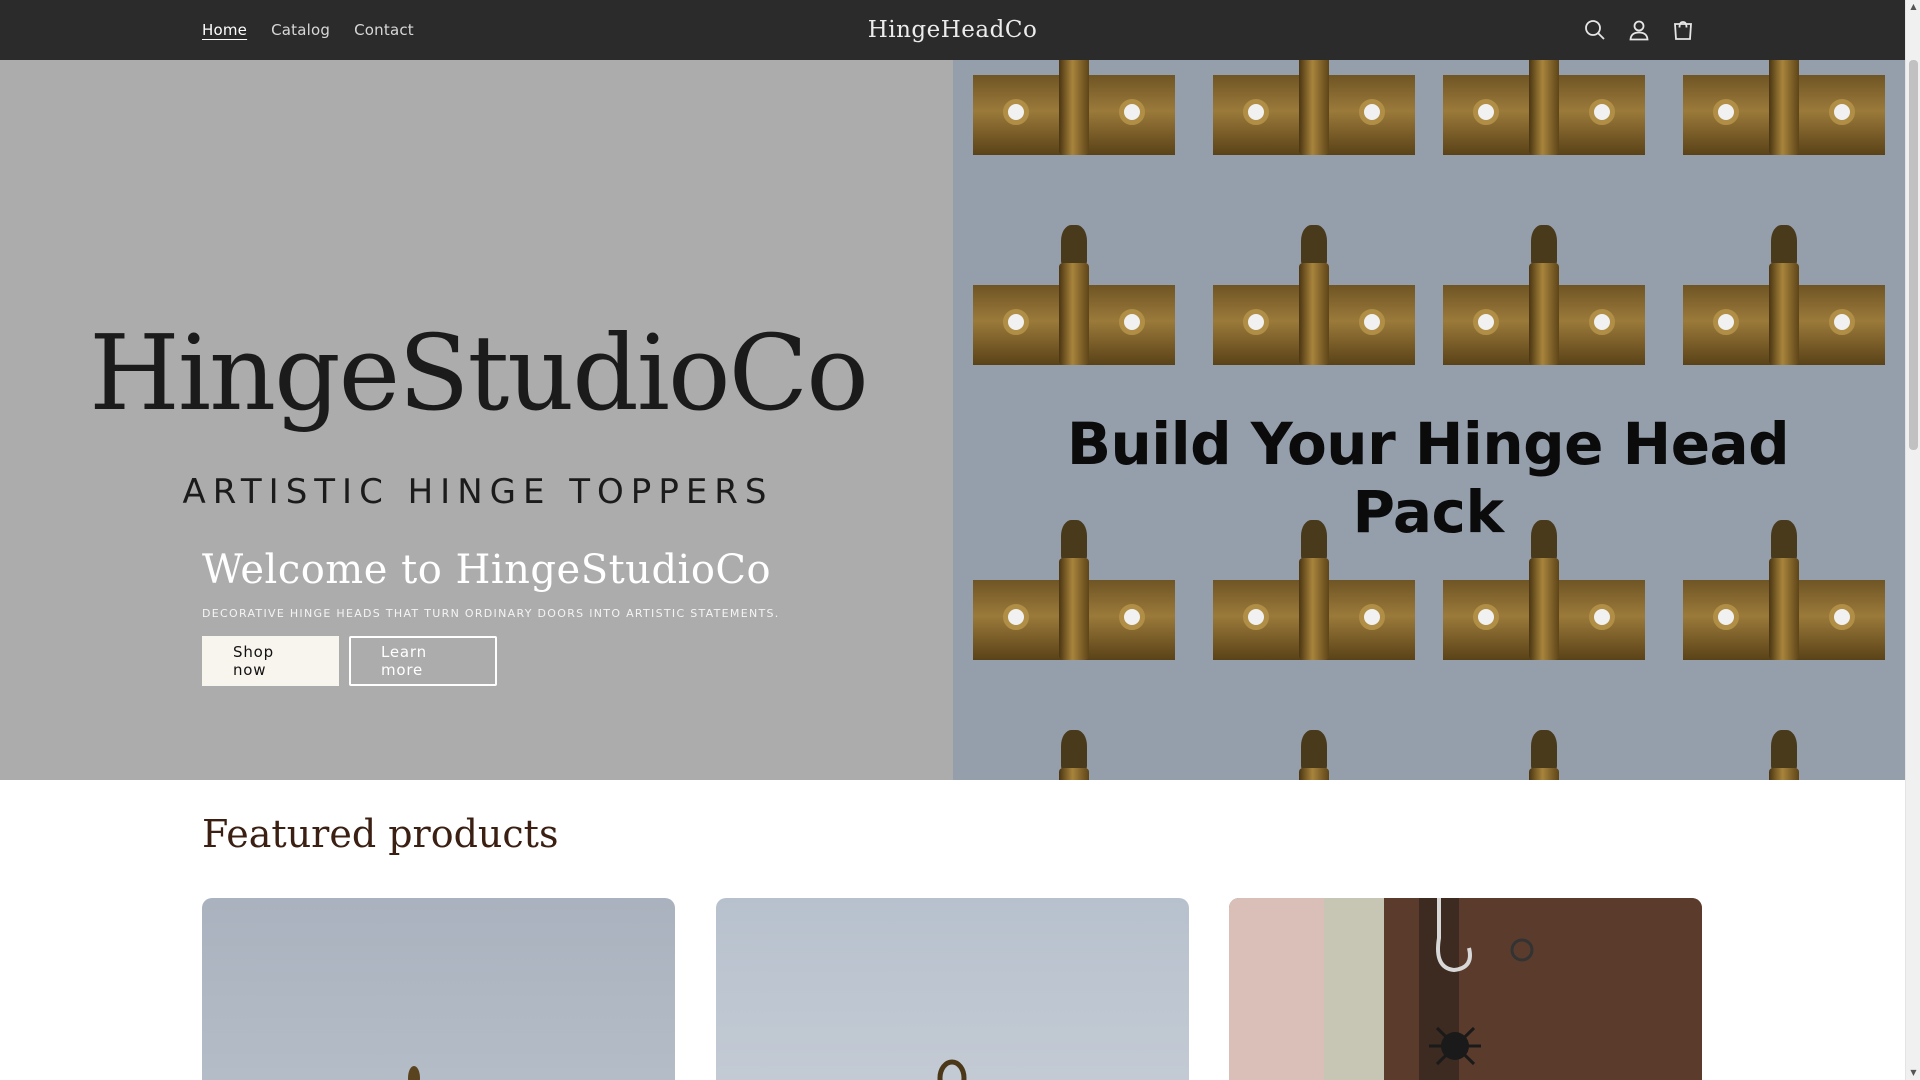 The width and height of the screenshot is (1920, 1080). Describe the element at coordinates (384, 30) in the screenshot. I see `nav-contact-link: Contact` at that location.